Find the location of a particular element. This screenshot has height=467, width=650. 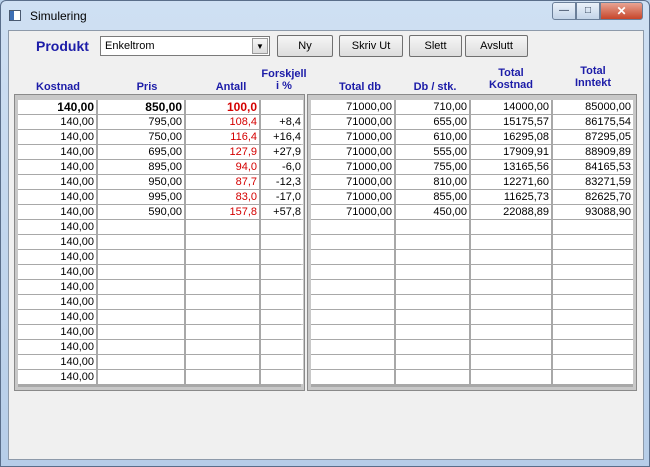

cell-total-kostnad: 17909,91 is located at coordinates (511, 152).